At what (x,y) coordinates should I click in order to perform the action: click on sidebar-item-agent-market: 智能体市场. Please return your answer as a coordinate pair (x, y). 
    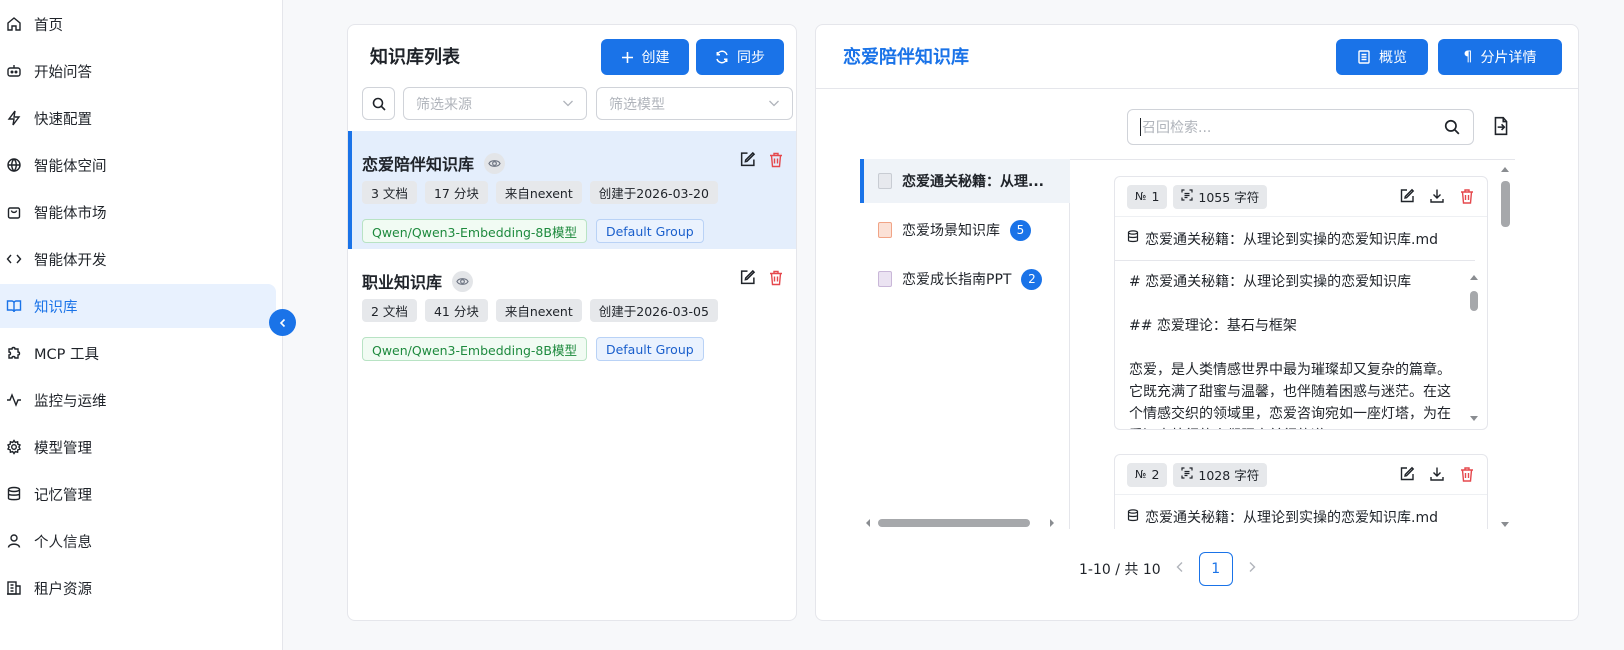
    Looking at the image, I should click on (138, 212).